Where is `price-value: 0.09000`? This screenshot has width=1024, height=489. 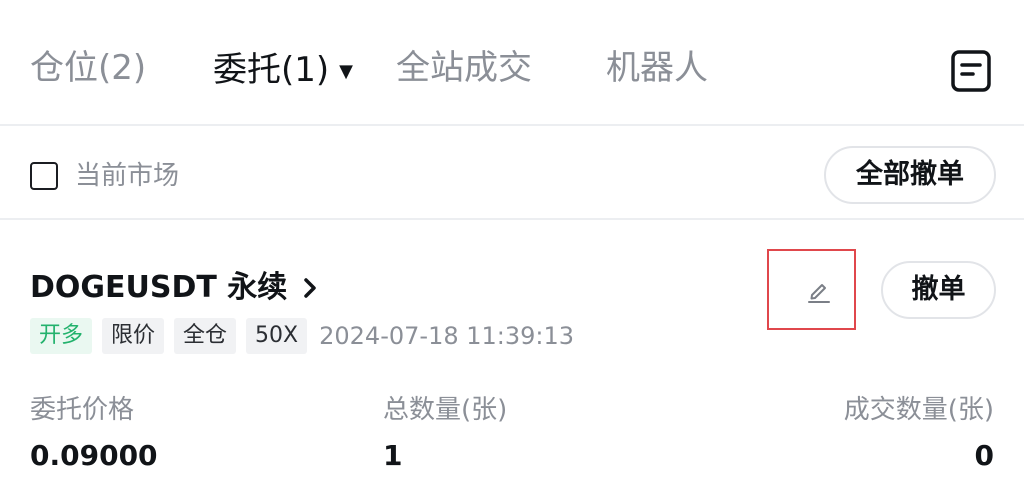 price-value: 0.09000 is located at coordinates (94, 455).